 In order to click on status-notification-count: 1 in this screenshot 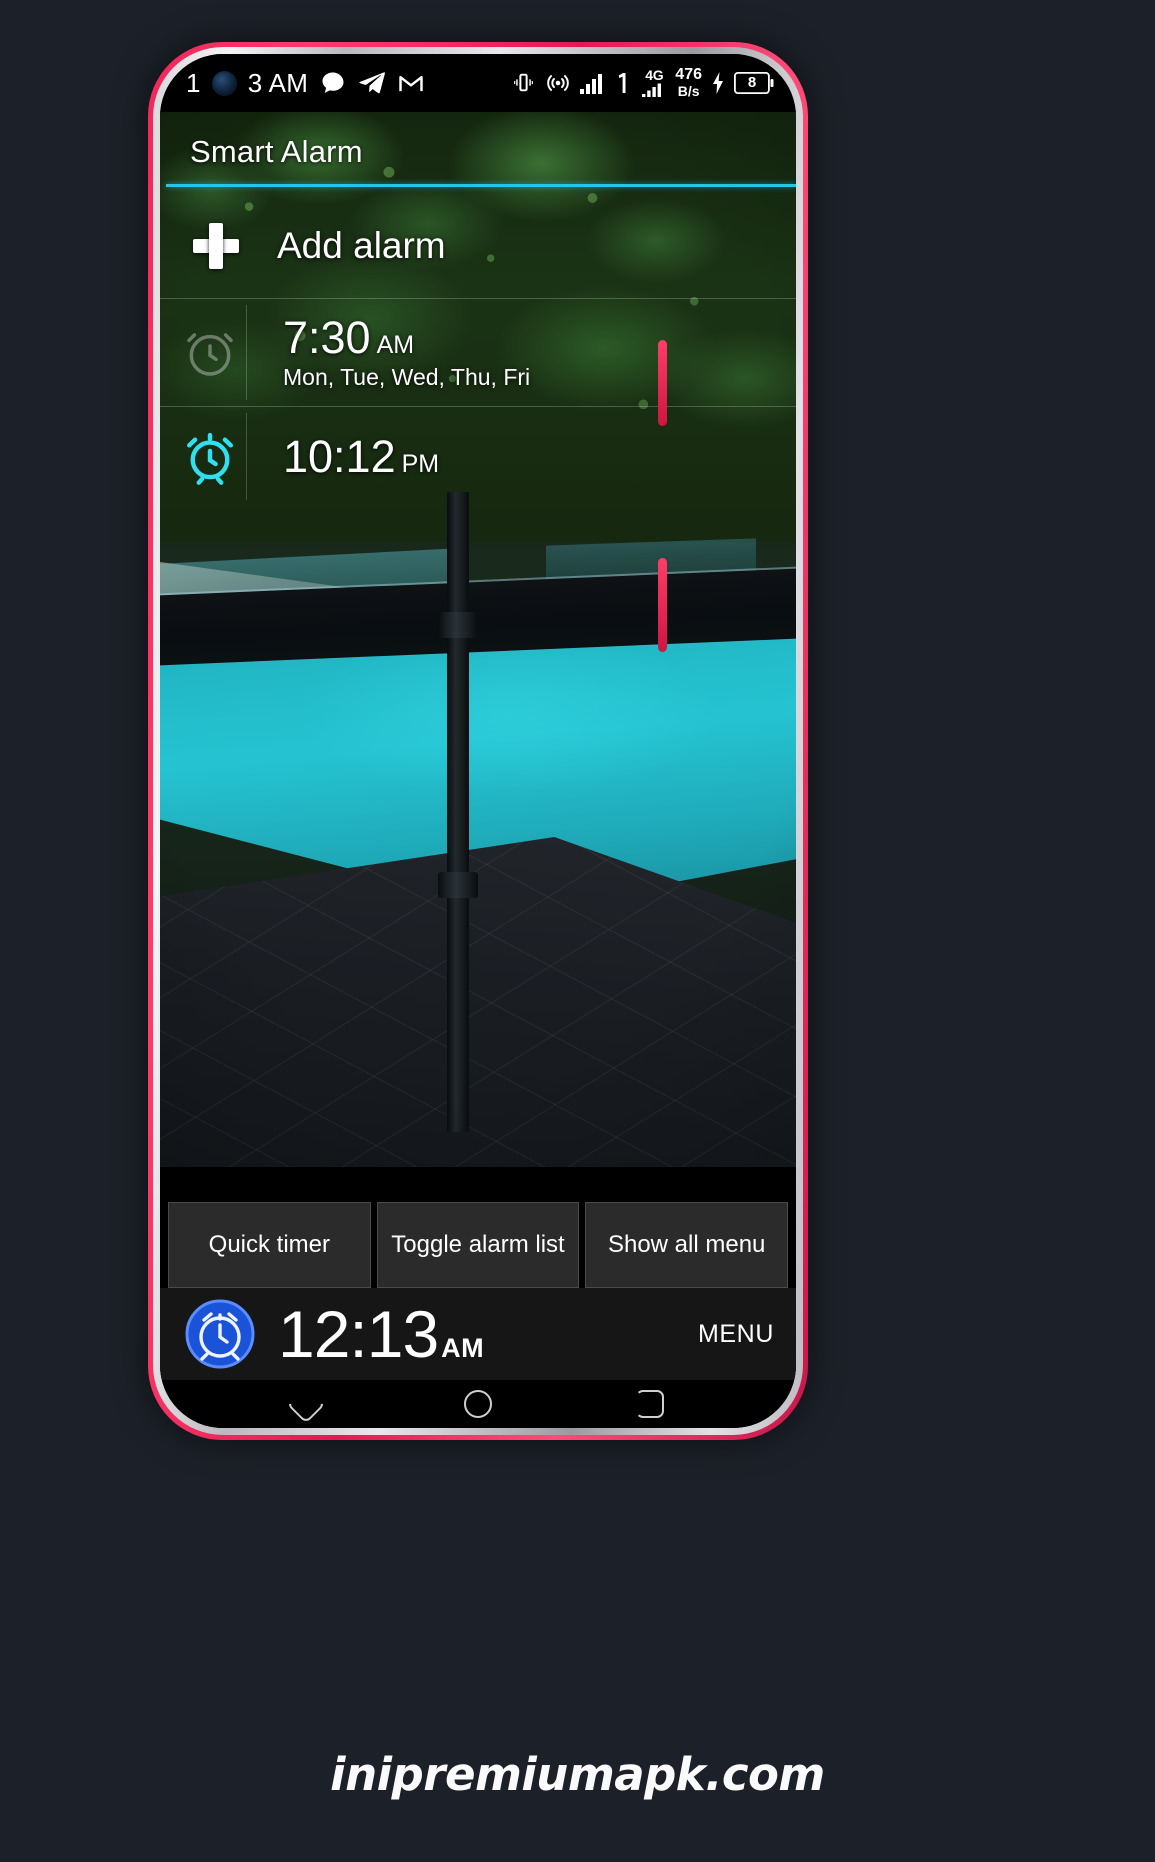, I will do `click(193, 82)`.